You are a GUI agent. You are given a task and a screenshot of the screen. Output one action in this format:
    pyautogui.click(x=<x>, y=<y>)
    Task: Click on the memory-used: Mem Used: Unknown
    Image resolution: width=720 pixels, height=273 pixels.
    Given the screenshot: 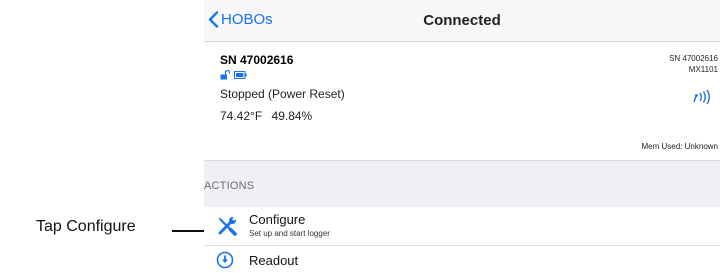 What is the action you would take?
    pyautogui.click(x=679, y=146)
    